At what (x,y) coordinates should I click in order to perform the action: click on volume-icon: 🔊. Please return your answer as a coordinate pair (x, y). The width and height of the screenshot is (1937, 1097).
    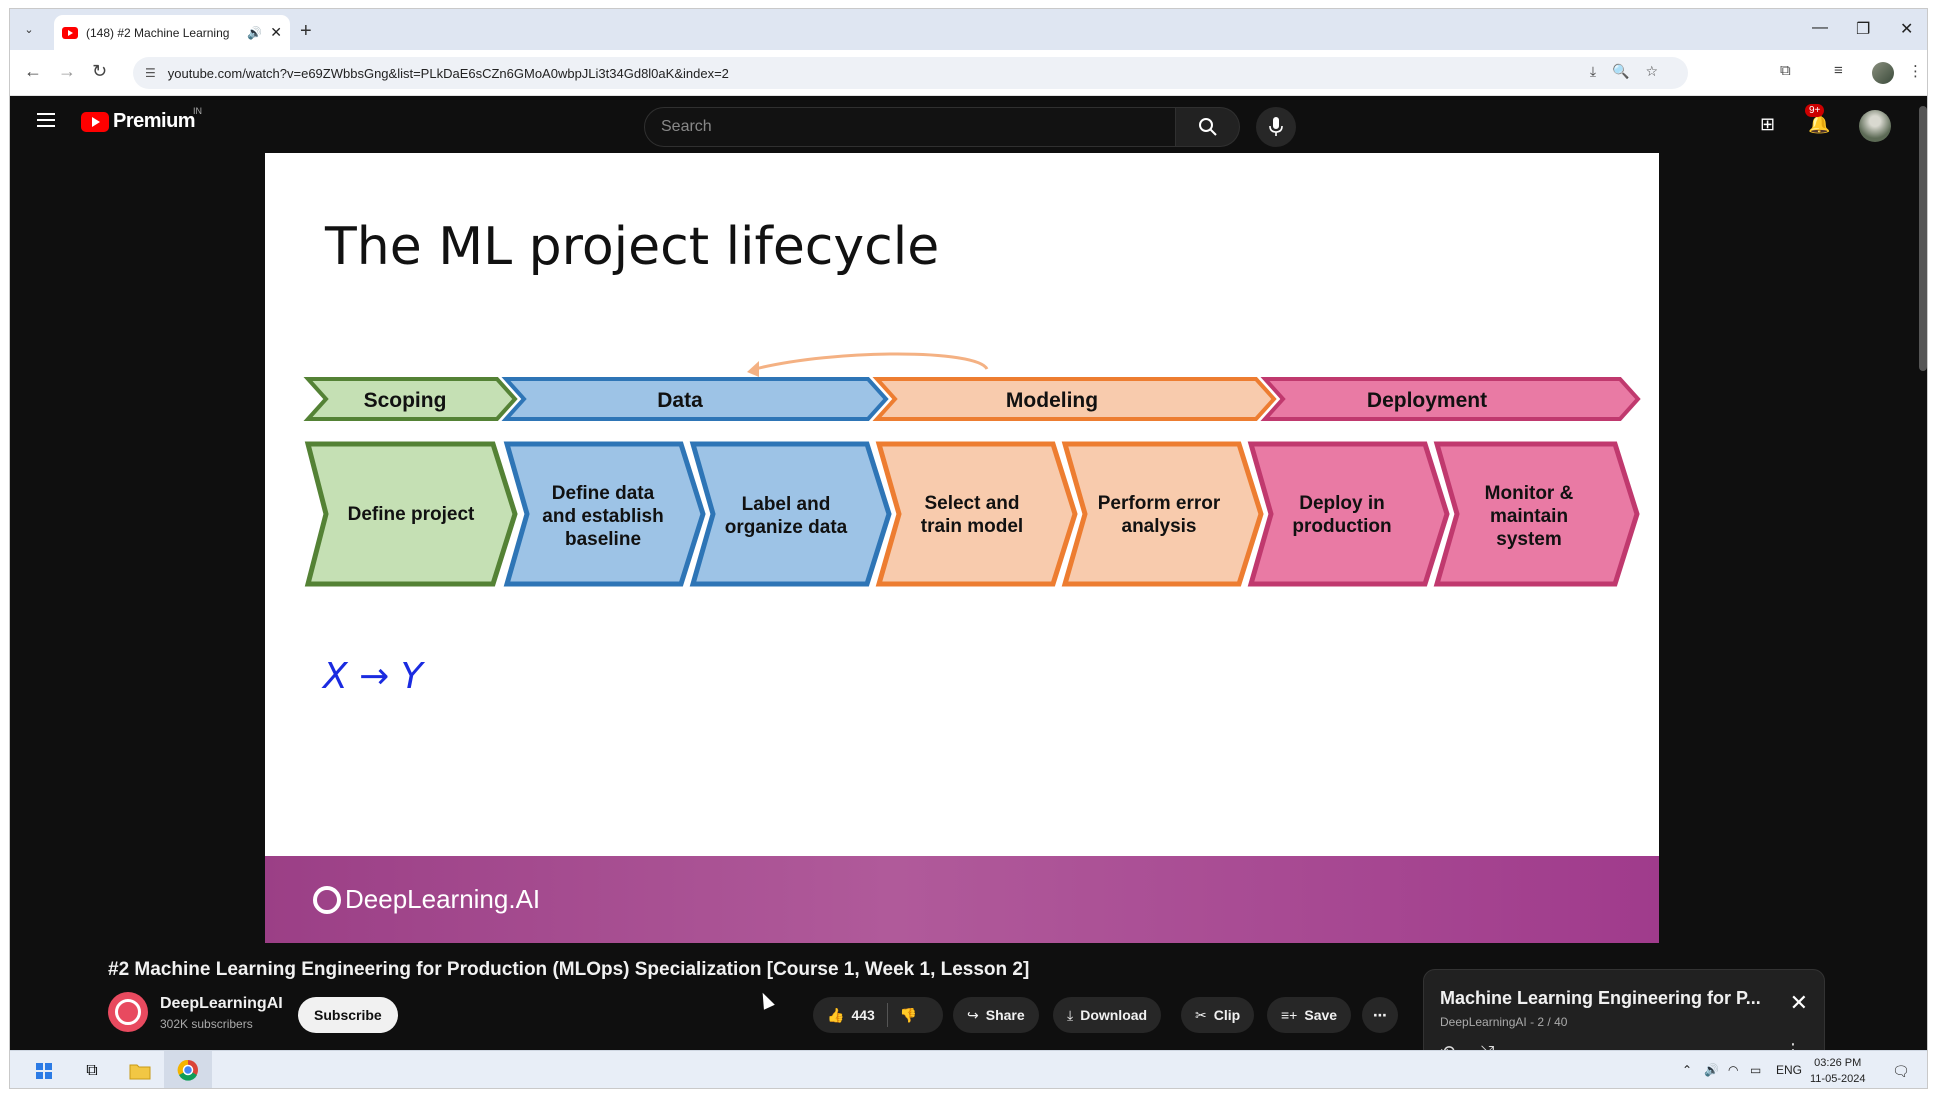
    Looking at the image, I should click on (1711, 1070).